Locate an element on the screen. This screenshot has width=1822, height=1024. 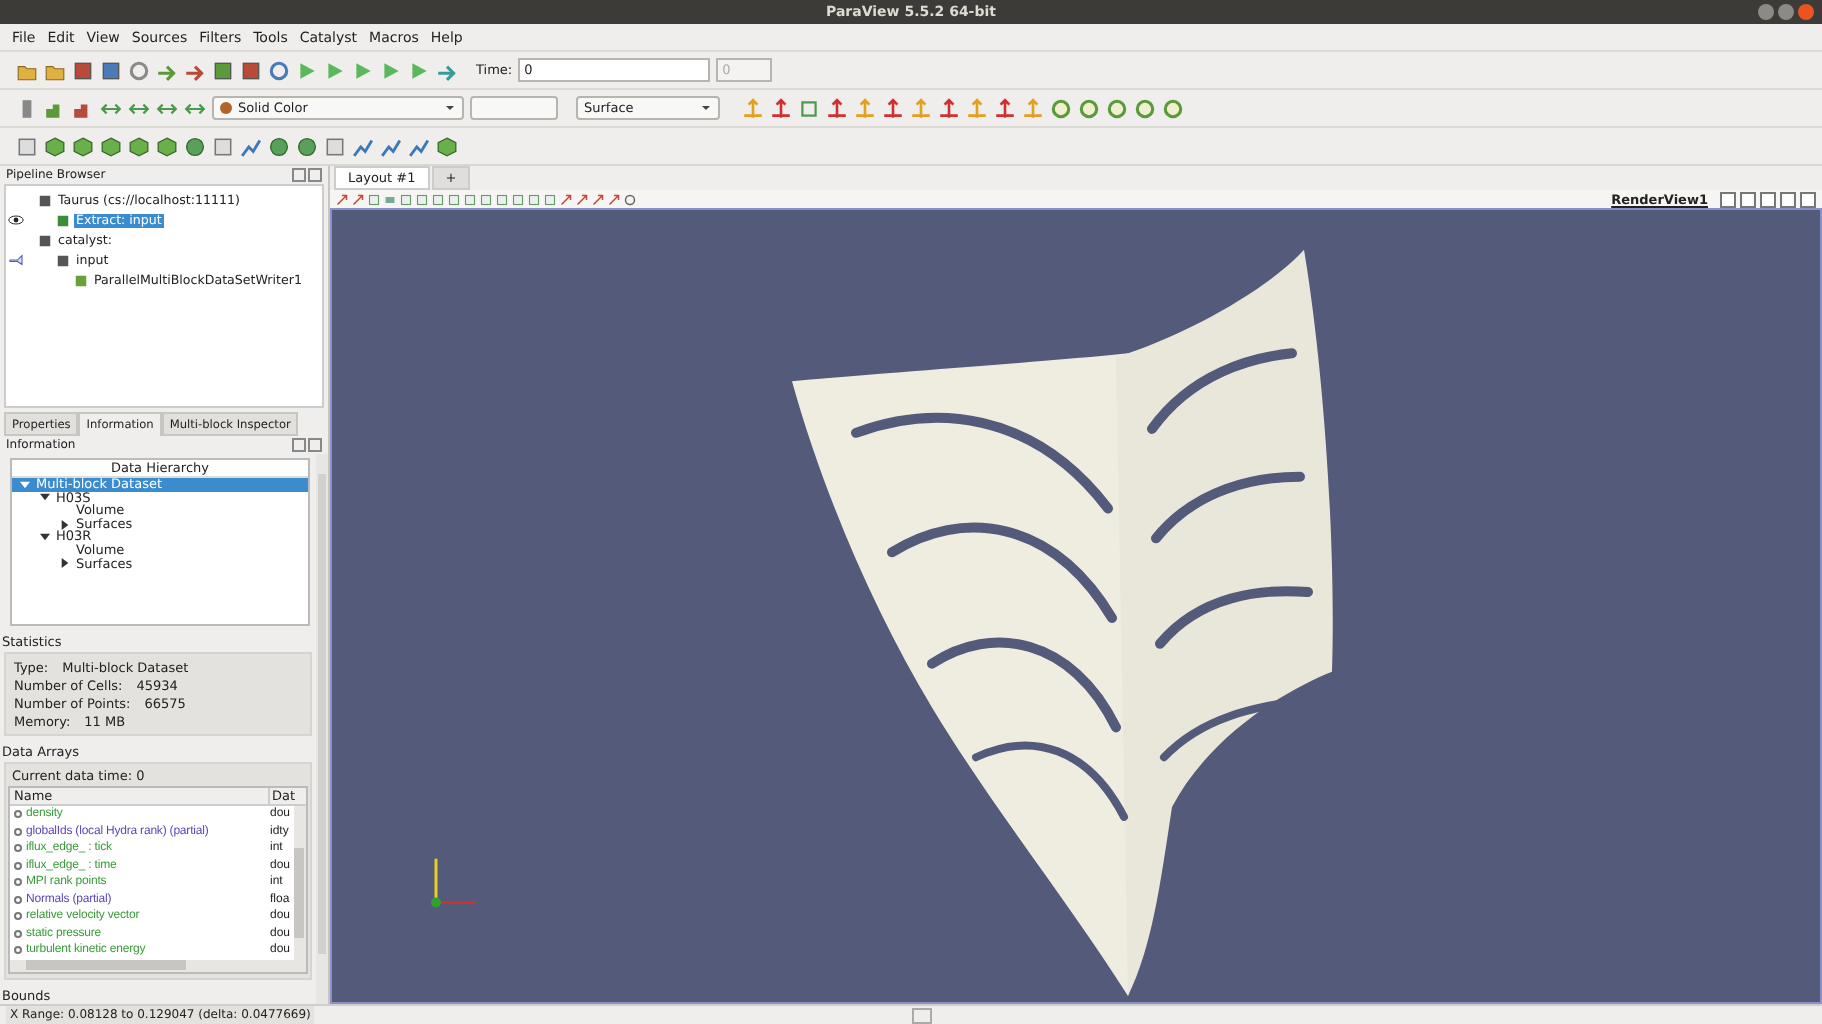
minimize-button is located at coordinates (1766, 12).